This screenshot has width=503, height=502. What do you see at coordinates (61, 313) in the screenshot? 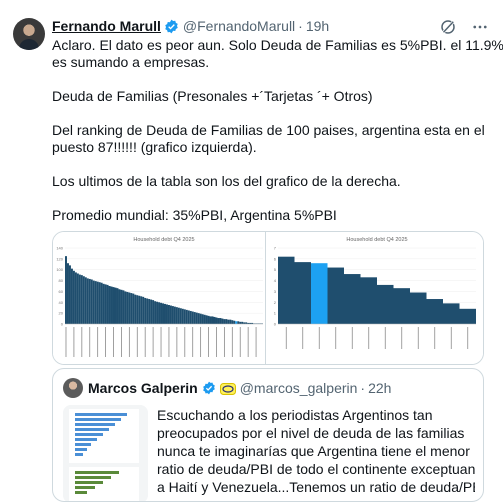
I see `y-tick-label: 20` at bounding box center [61, 313].